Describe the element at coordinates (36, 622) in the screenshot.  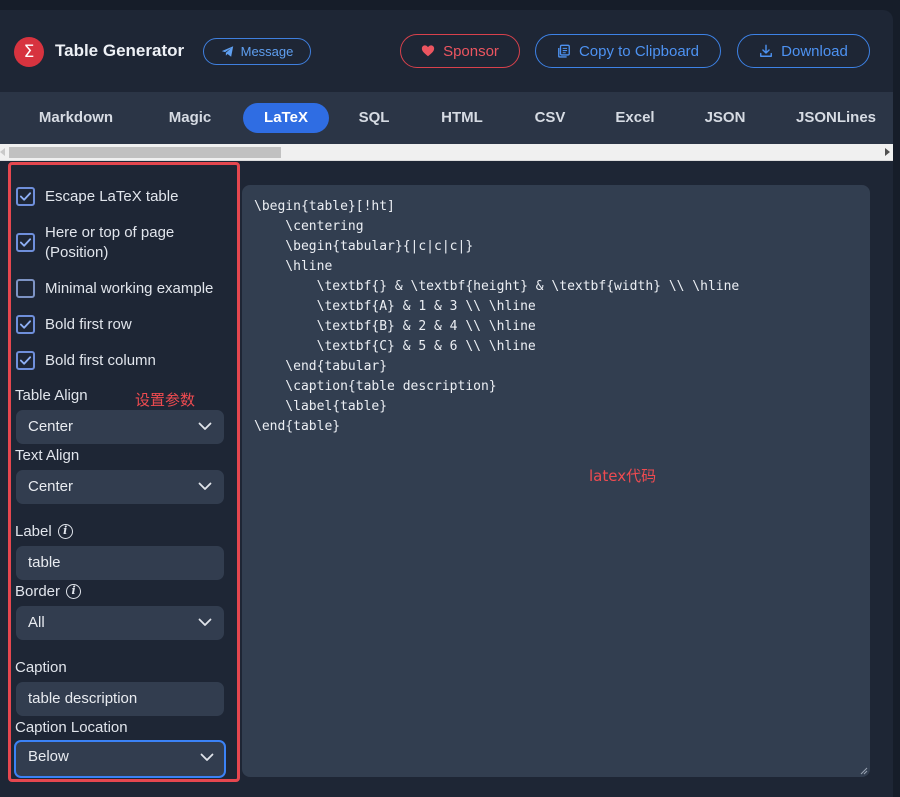
I see `border-value: All` at that location.